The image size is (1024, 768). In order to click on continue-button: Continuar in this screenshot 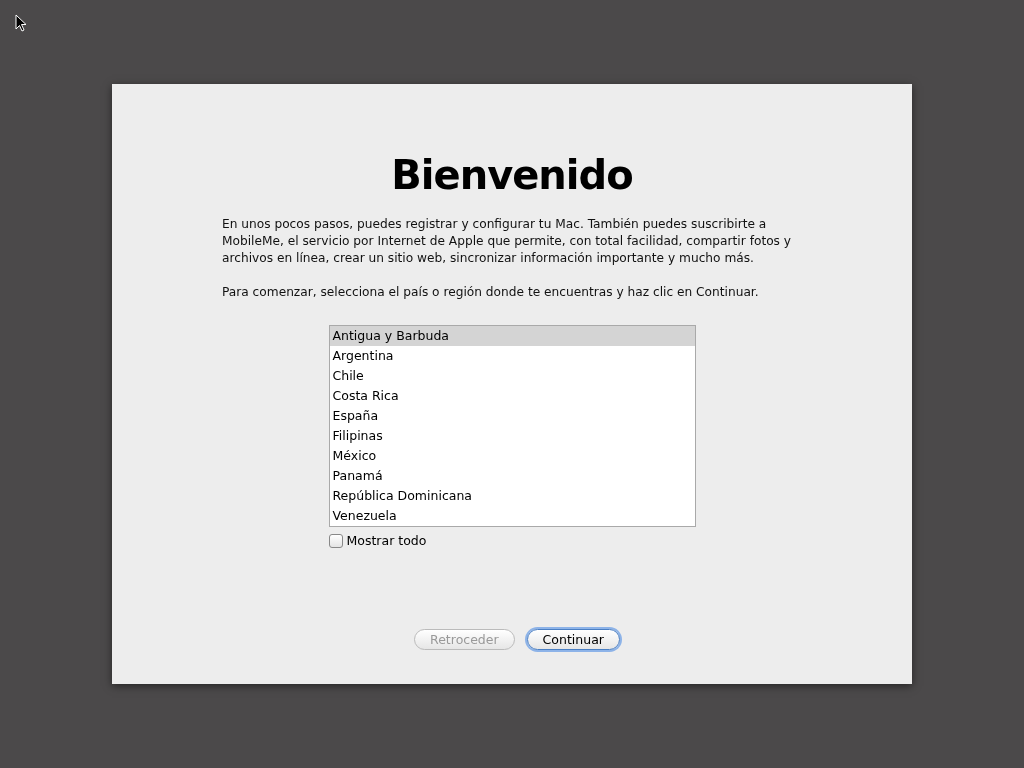, I will do `click(573, 639)`.